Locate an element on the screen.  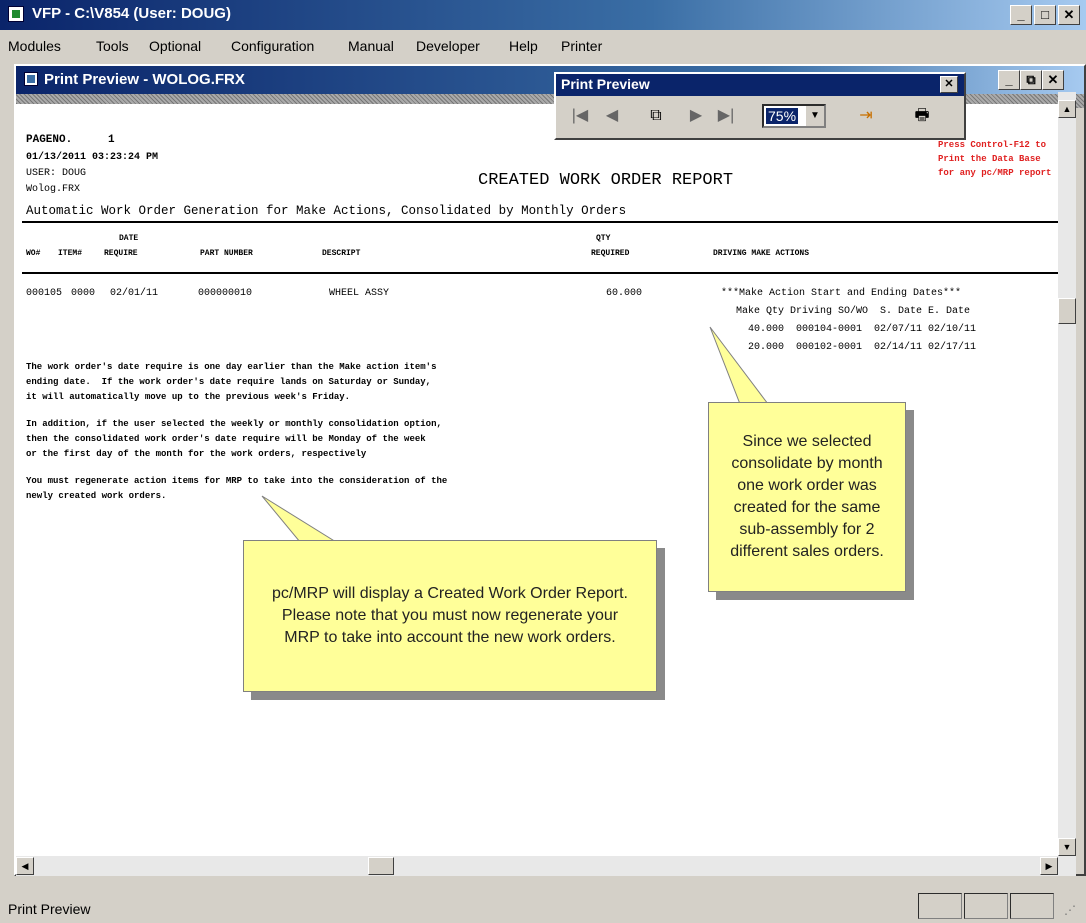
status-text: Print Preview is located at coordinates (49, 909).